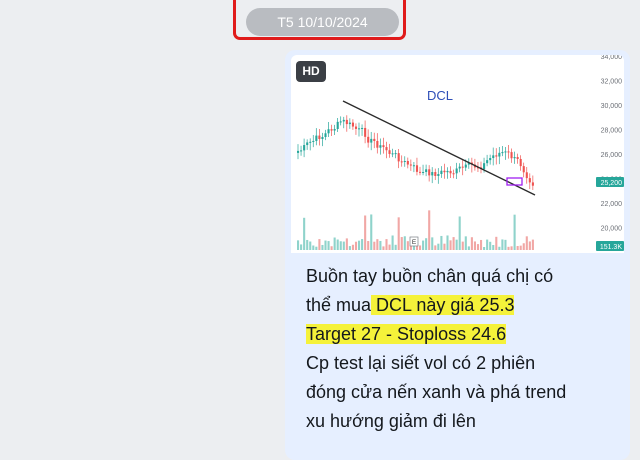  I want to click on msg-highlight-price: DCL này giá 25.3, so click(443, 305).